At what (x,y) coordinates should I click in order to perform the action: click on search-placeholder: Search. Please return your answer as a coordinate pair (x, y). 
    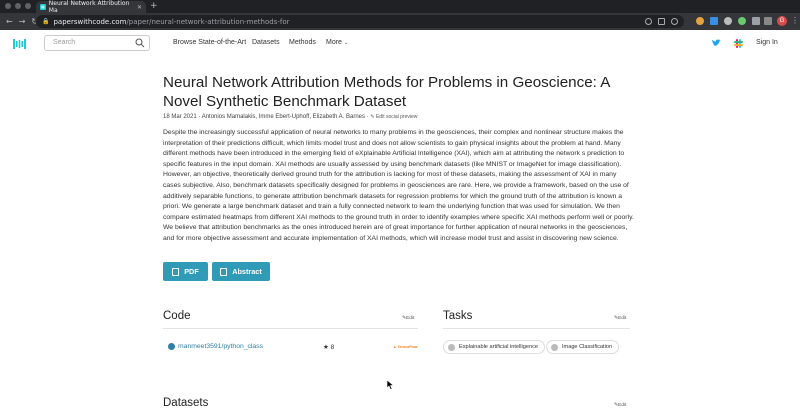
    Looking at the image, I should click on (64, 42).